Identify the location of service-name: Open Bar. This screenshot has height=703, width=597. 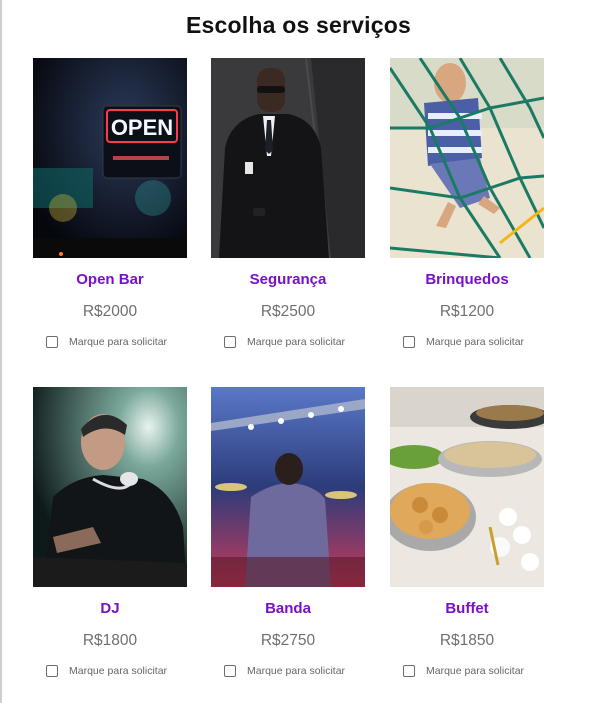
(110, 279).